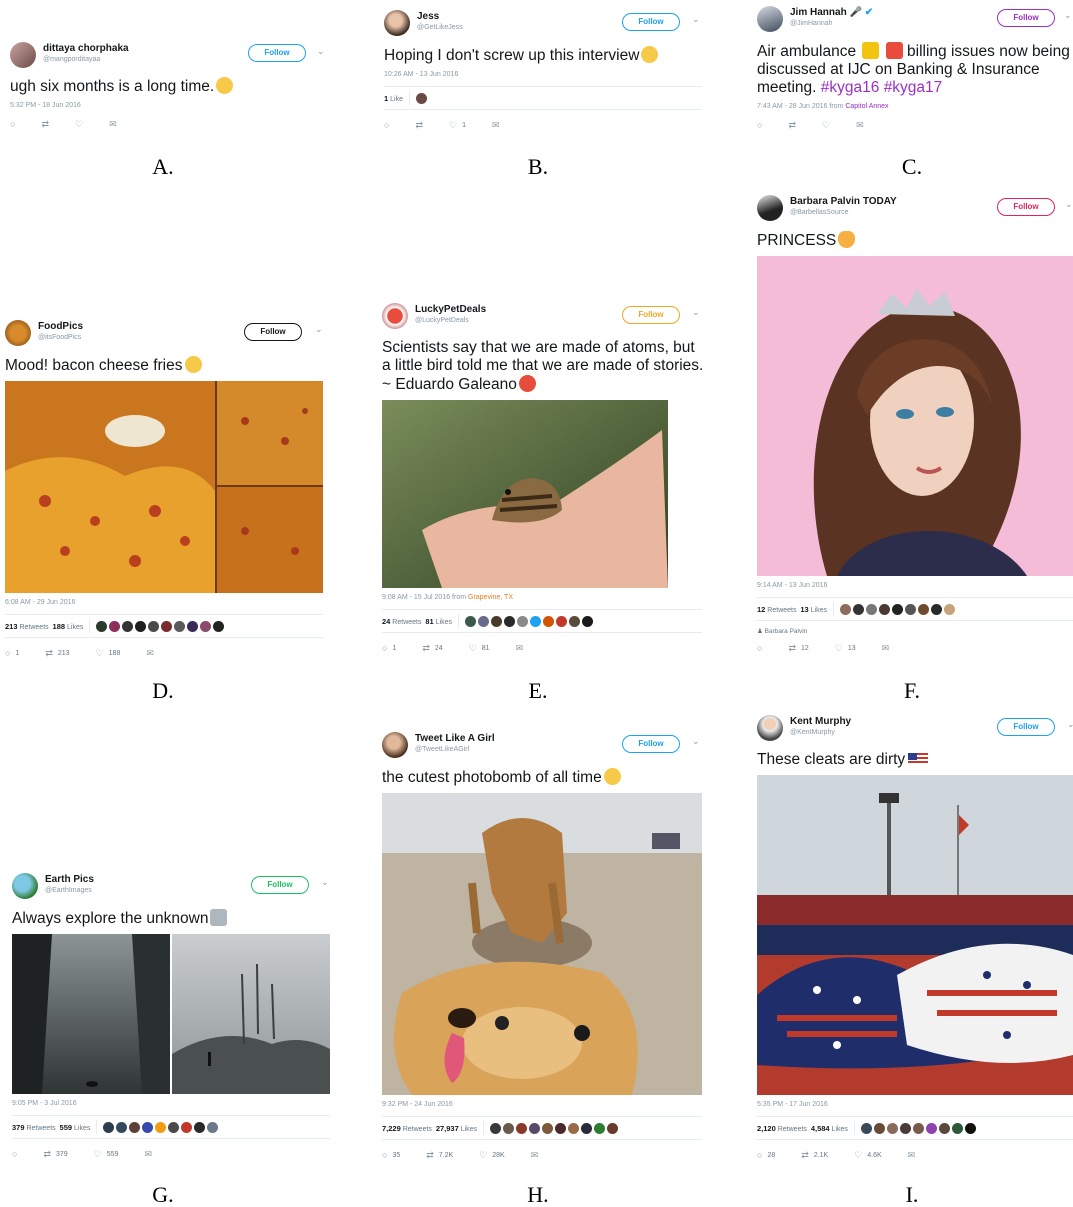 The width and height of the screenshot is (1073, 1207). What do you see at coordinates (165, 602) in the screenshot?
I see `timestamp: 6:08 AM - 29 Jun 2016` at bounding box center [165, 602].